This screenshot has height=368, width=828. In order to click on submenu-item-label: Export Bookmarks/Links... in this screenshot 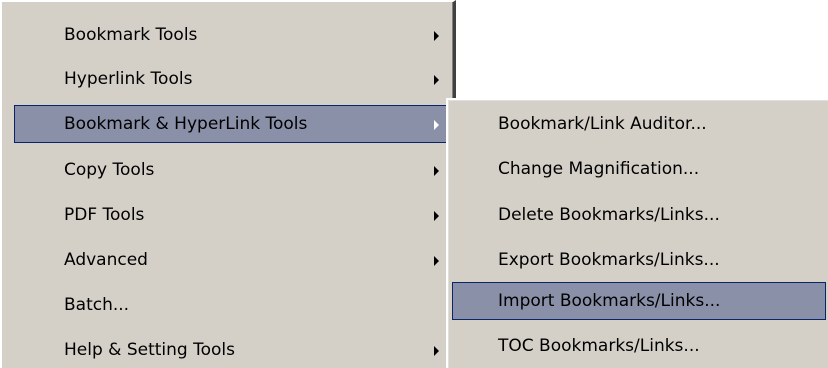, I will do `click(609, 260)`.